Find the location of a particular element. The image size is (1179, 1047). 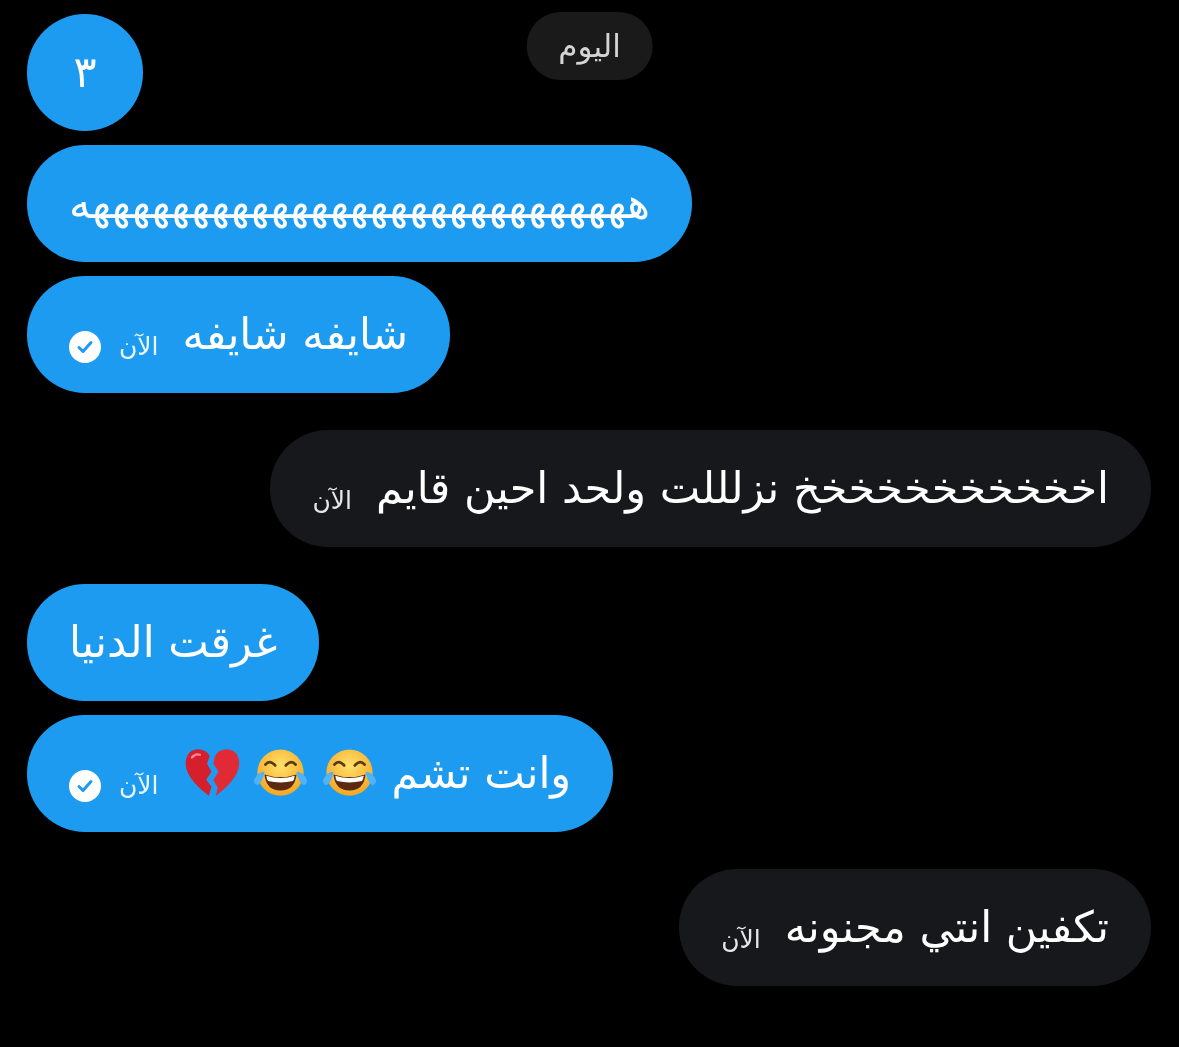

message-text: ٣ is located at coordinates (85, 72).